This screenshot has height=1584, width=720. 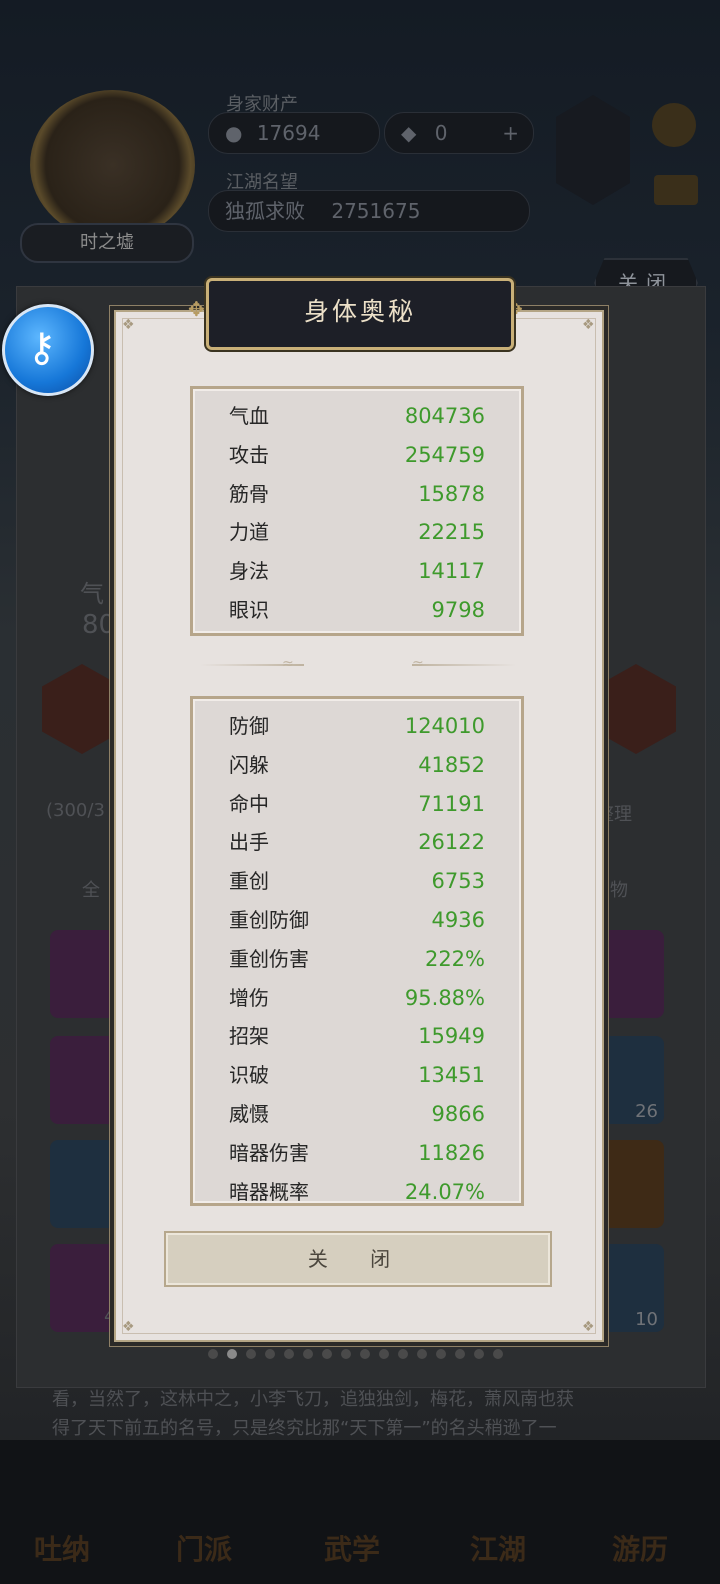 I want to click on dialog-title: 身体奥秘, so click(x=359, y=311).